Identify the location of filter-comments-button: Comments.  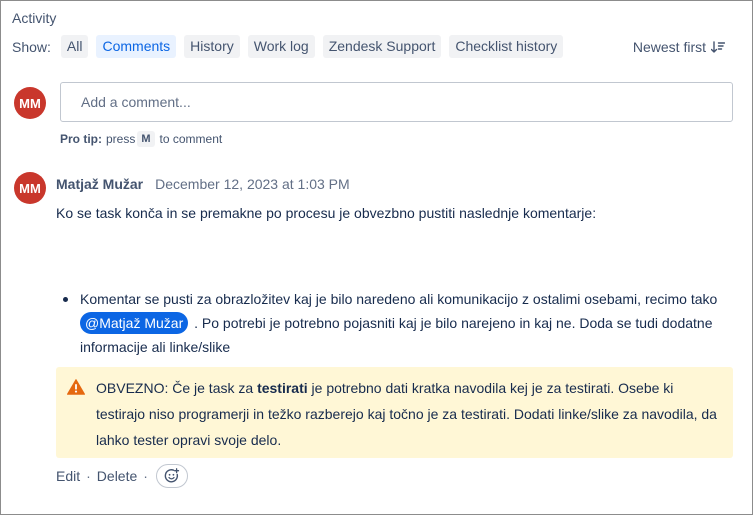
(136, 46).